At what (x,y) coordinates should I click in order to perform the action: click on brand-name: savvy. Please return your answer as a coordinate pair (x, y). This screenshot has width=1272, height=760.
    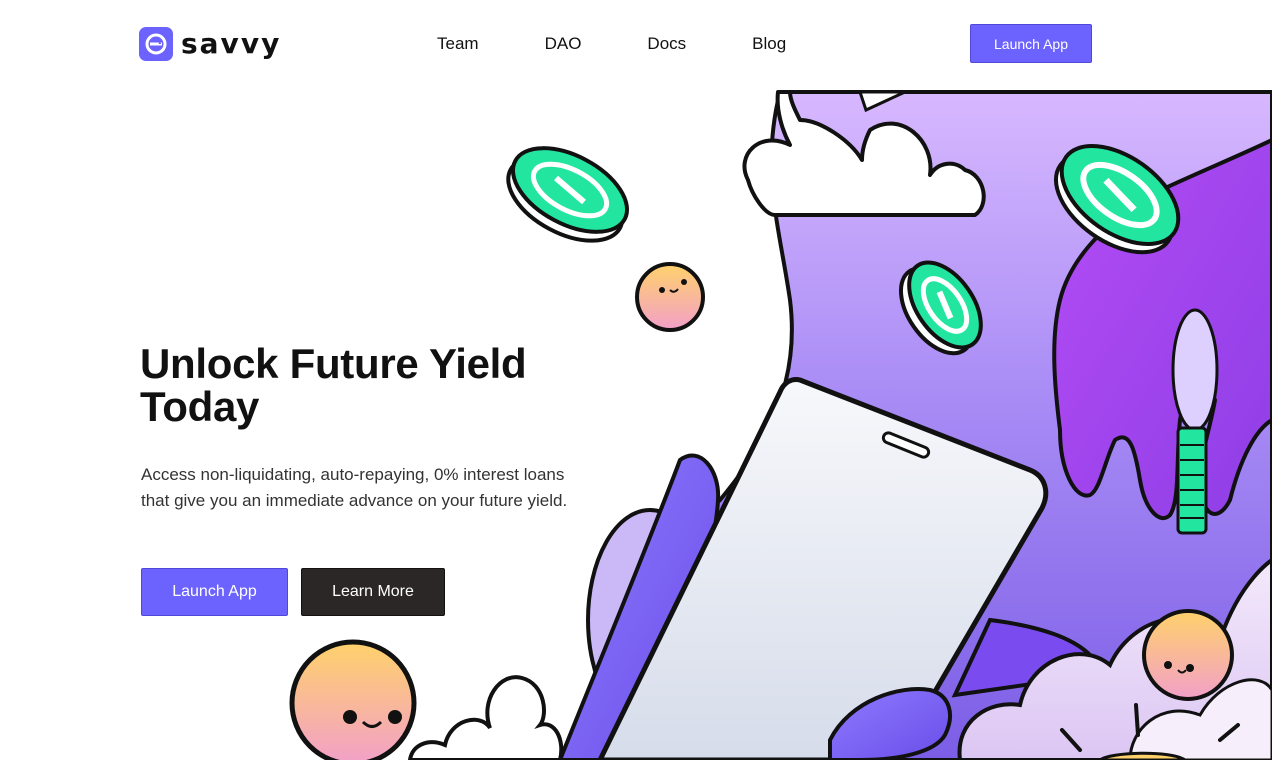
    Looking at the image, I should click on (231, 43).